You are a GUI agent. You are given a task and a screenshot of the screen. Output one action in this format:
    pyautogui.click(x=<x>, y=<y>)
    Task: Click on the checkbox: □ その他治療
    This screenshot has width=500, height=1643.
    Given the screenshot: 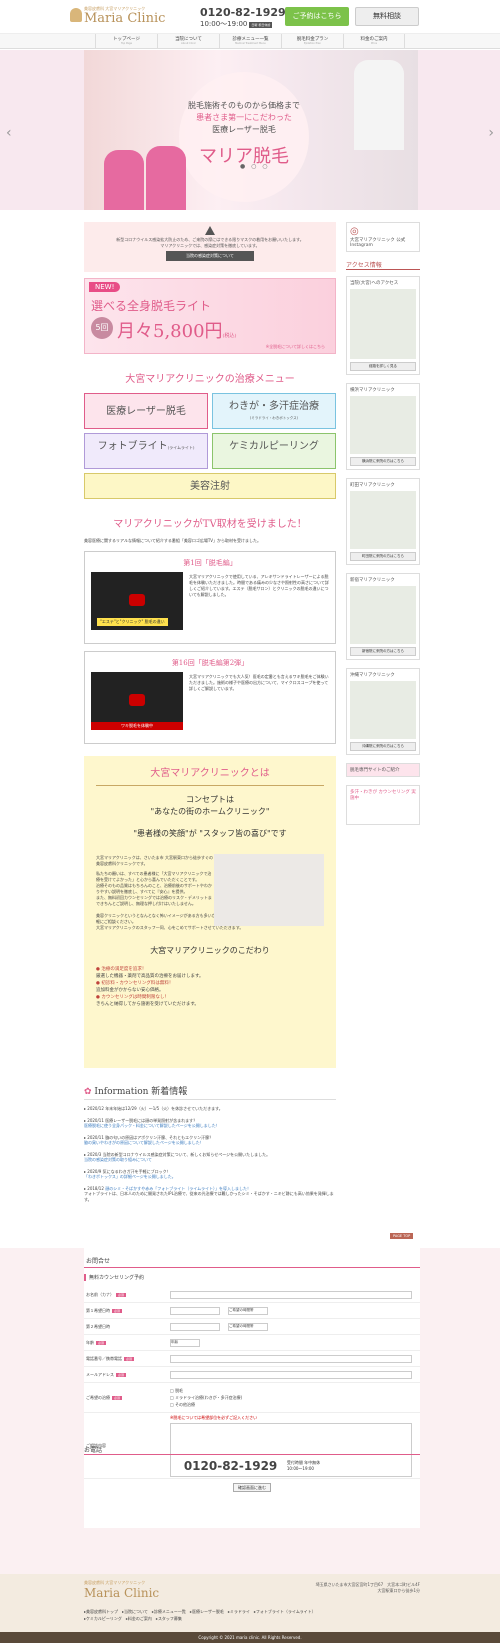 What is the action you would take?
    pyautogui.click(x=206, y=1404)
    